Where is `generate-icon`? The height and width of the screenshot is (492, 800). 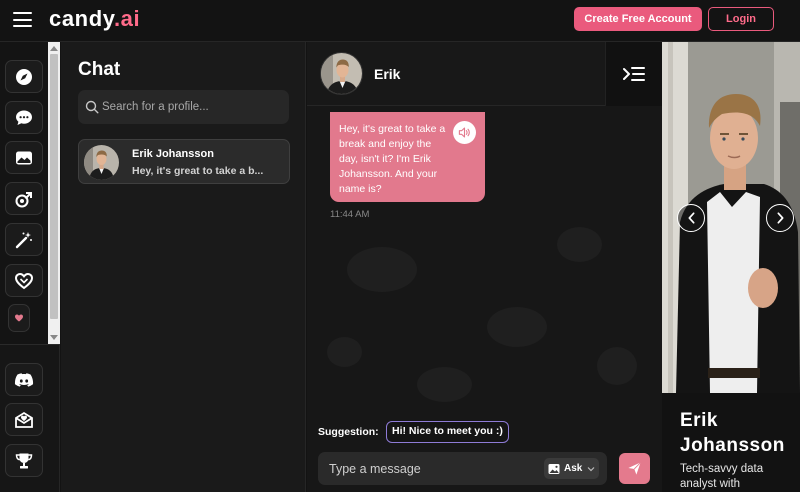
generate-icon is located at coordinates (23, 199).